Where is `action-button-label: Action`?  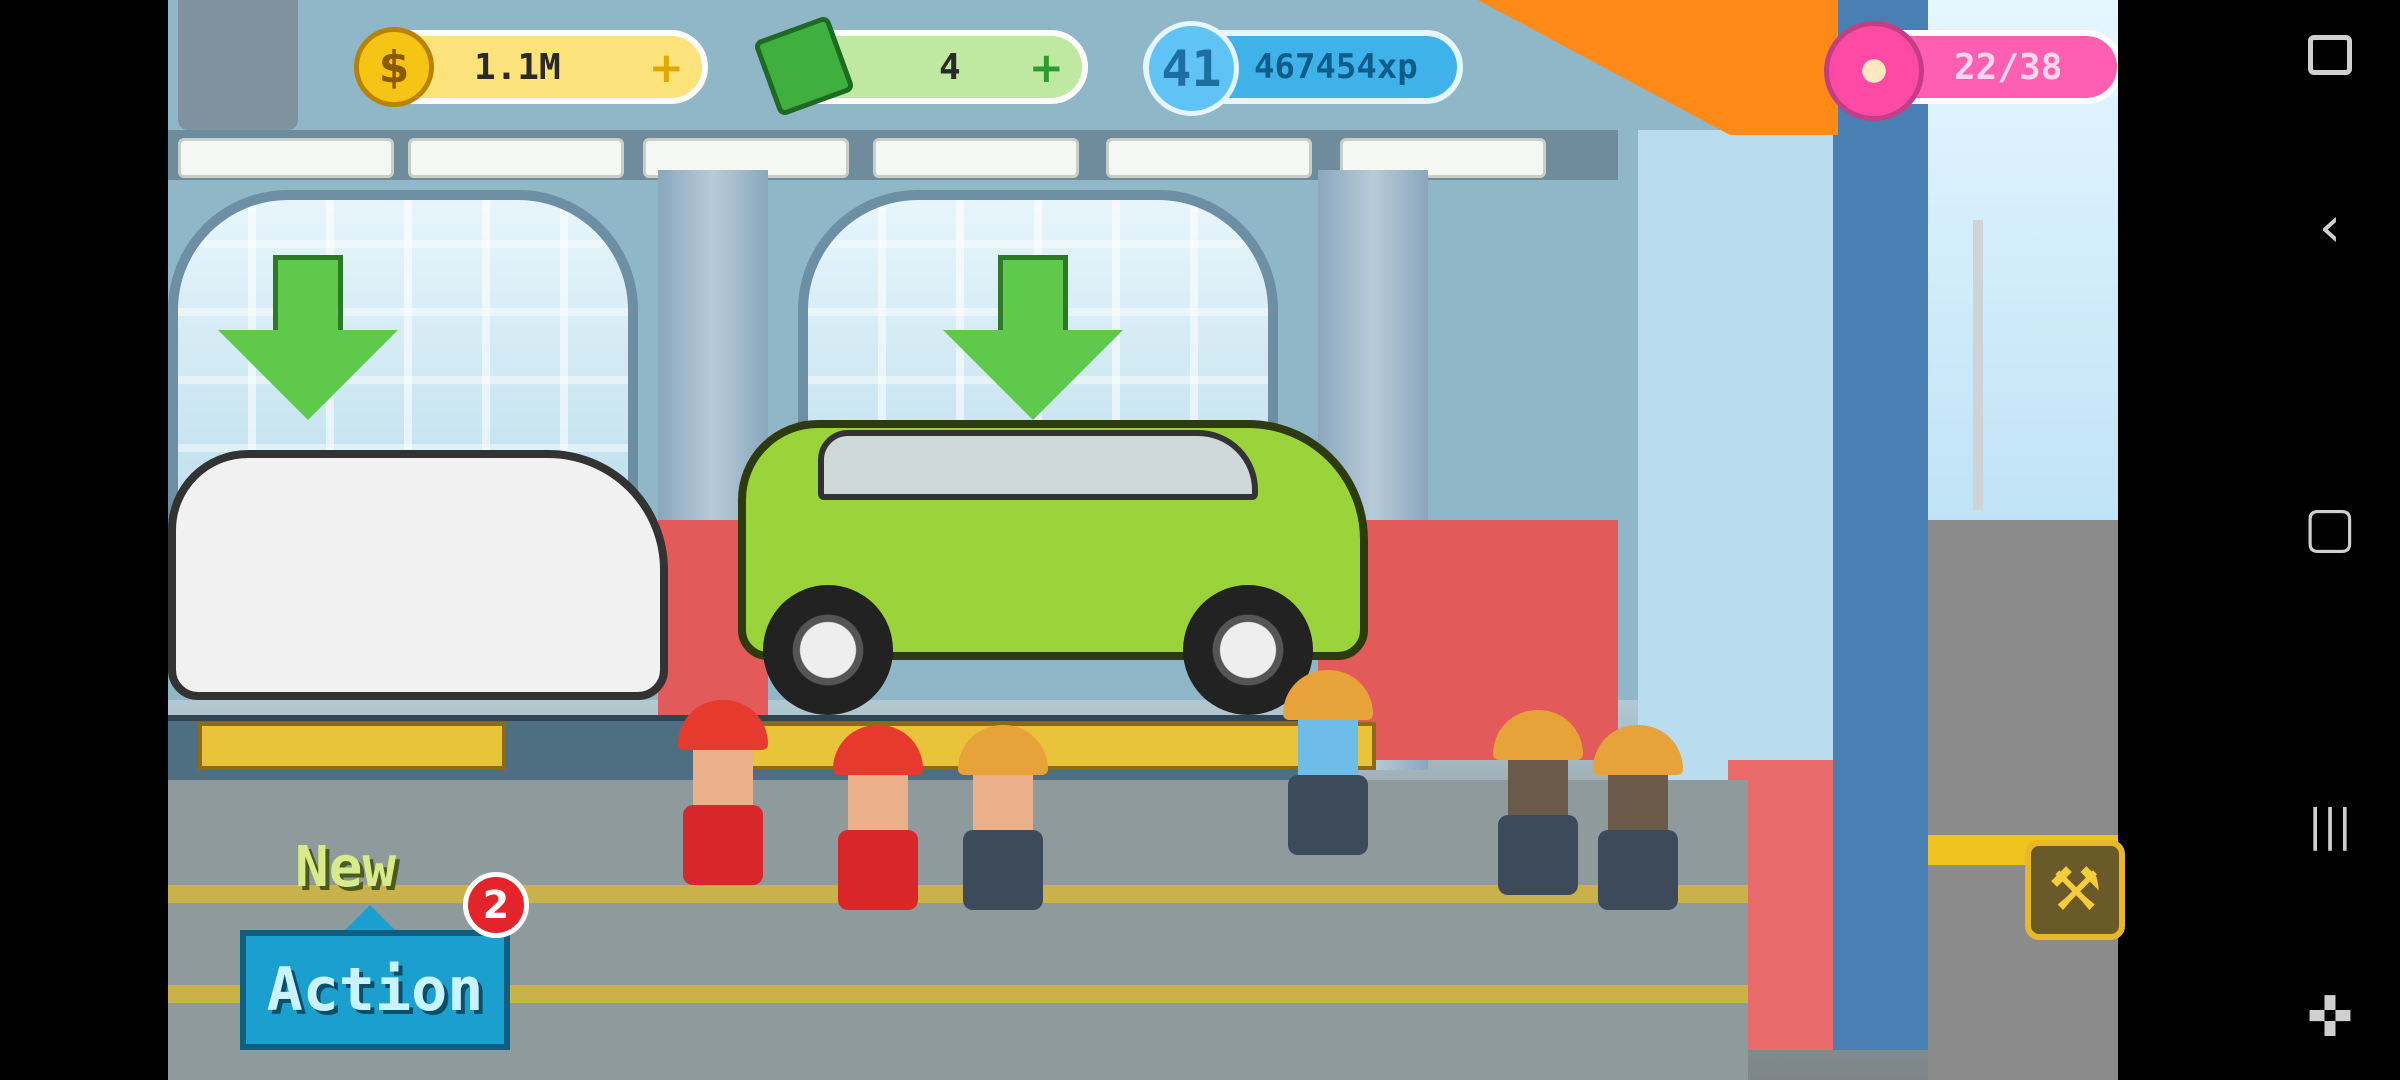
action-button-label: Action is located at coordinates (375, 990).